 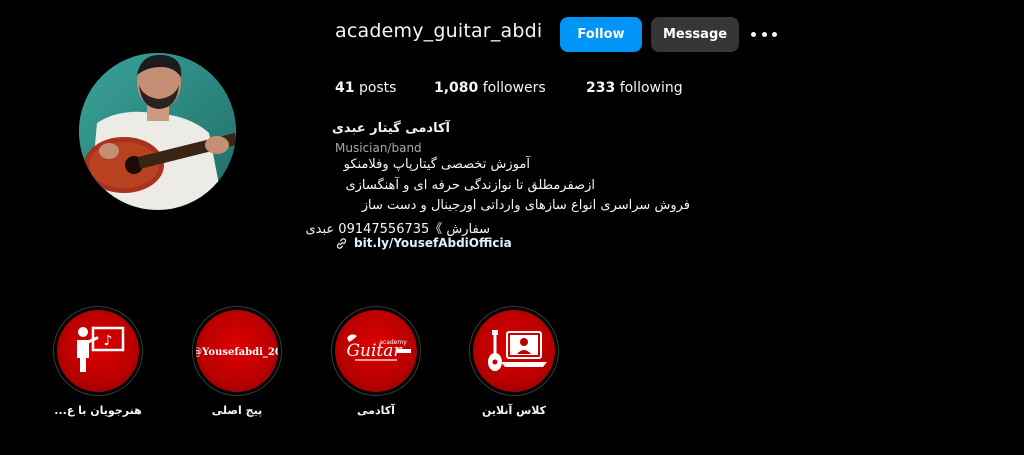 I want to click on bio-line: ازصفرمطلق تا نوازندگی حرفه ای و آهنگسازی, so click(x=470, y=185).